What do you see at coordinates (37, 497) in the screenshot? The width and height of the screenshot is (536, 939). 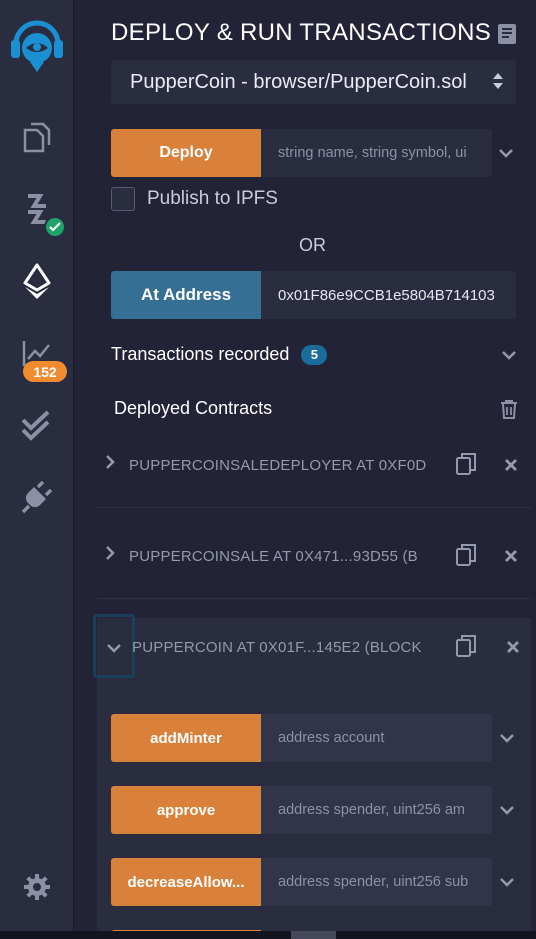 I see `plugin-icon` at bounding box center [37, 497].